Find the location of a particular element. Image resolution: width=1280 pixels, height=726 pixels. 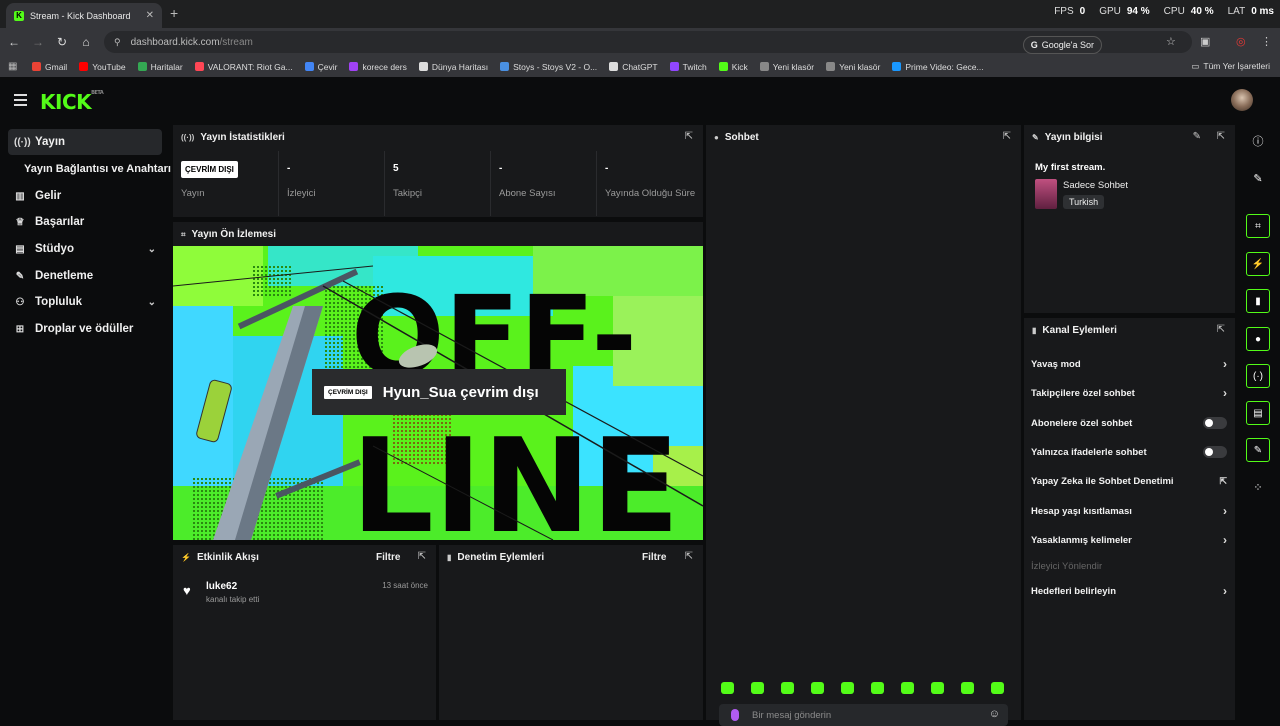

bookmark-item: Çevir is located at coordinates (320, 67).